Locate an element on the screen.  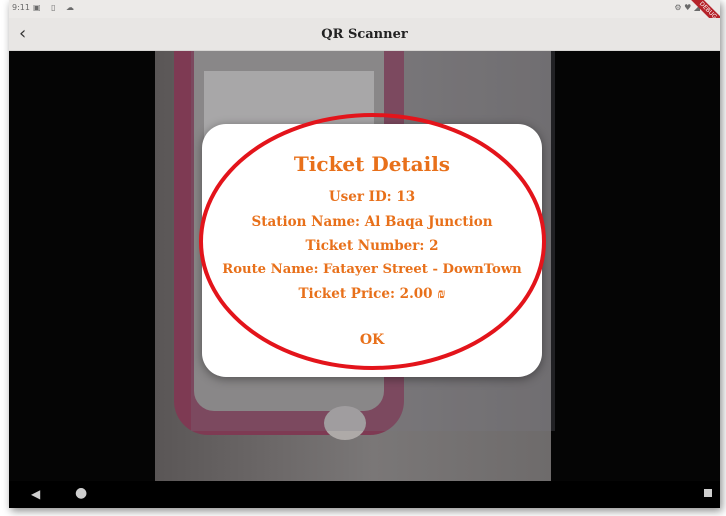
app-bar: ‹ QR Scanner is located at coordinates (364, 34).